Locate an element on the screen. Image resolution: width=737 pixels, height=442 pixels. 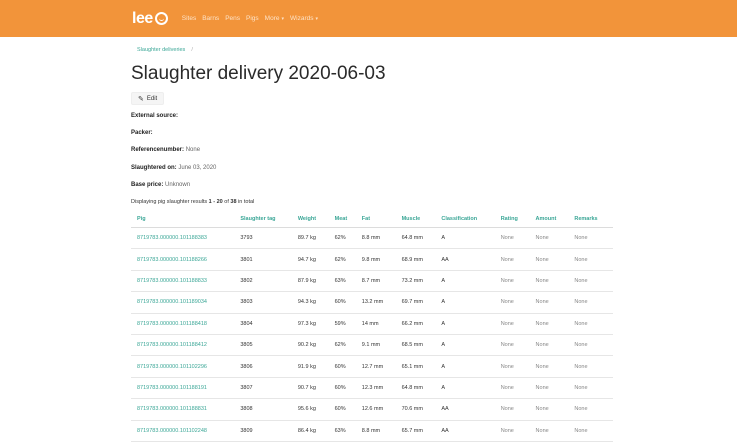
summary-total: 38 is located at coordinates (233, 202).